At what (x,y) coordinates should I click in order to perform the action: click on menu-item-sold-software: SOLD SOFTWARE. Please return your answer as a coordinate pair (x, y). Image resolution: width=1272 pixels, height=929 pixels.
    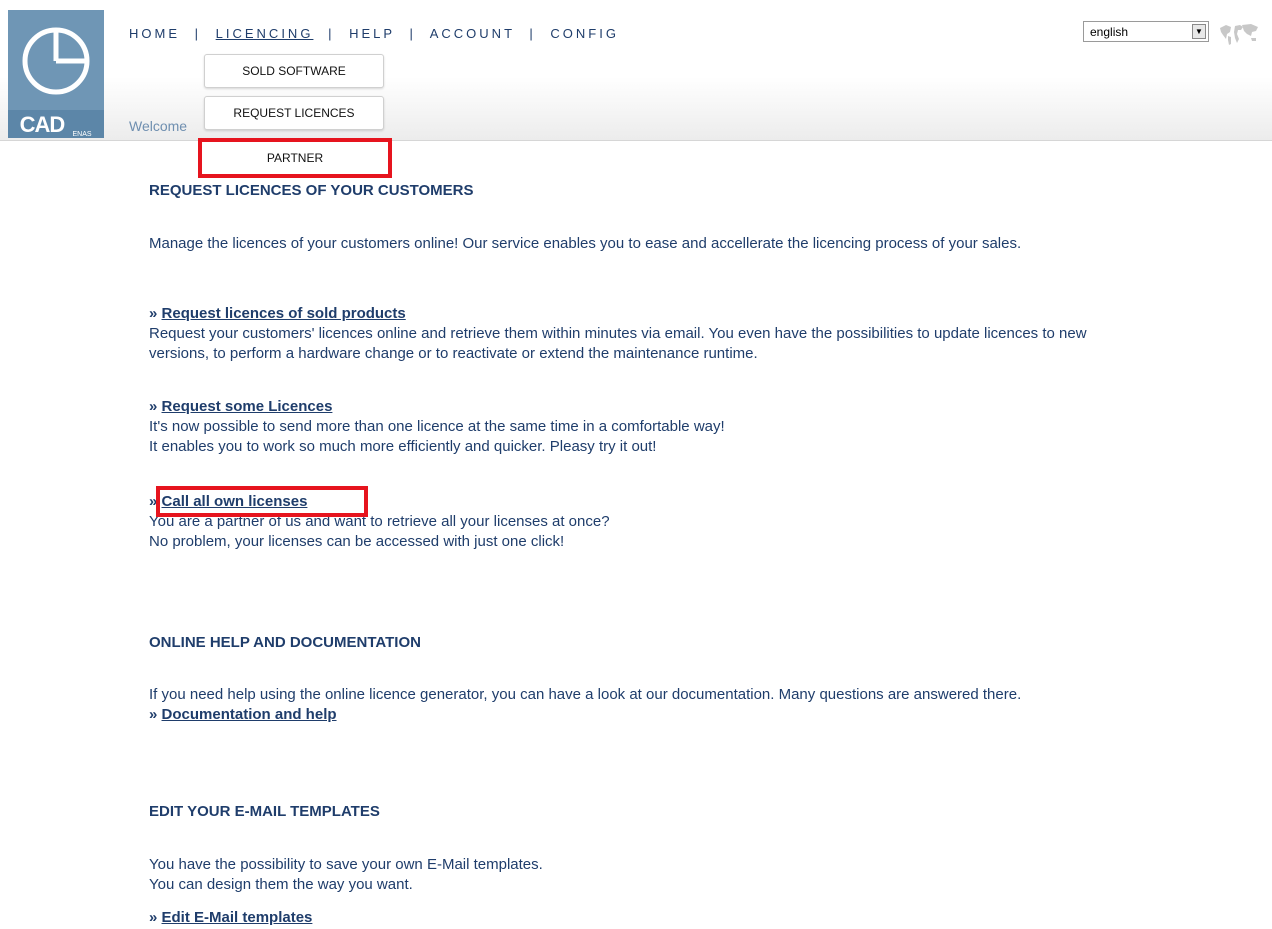
    Looking at the image, I should click on (294, 71).